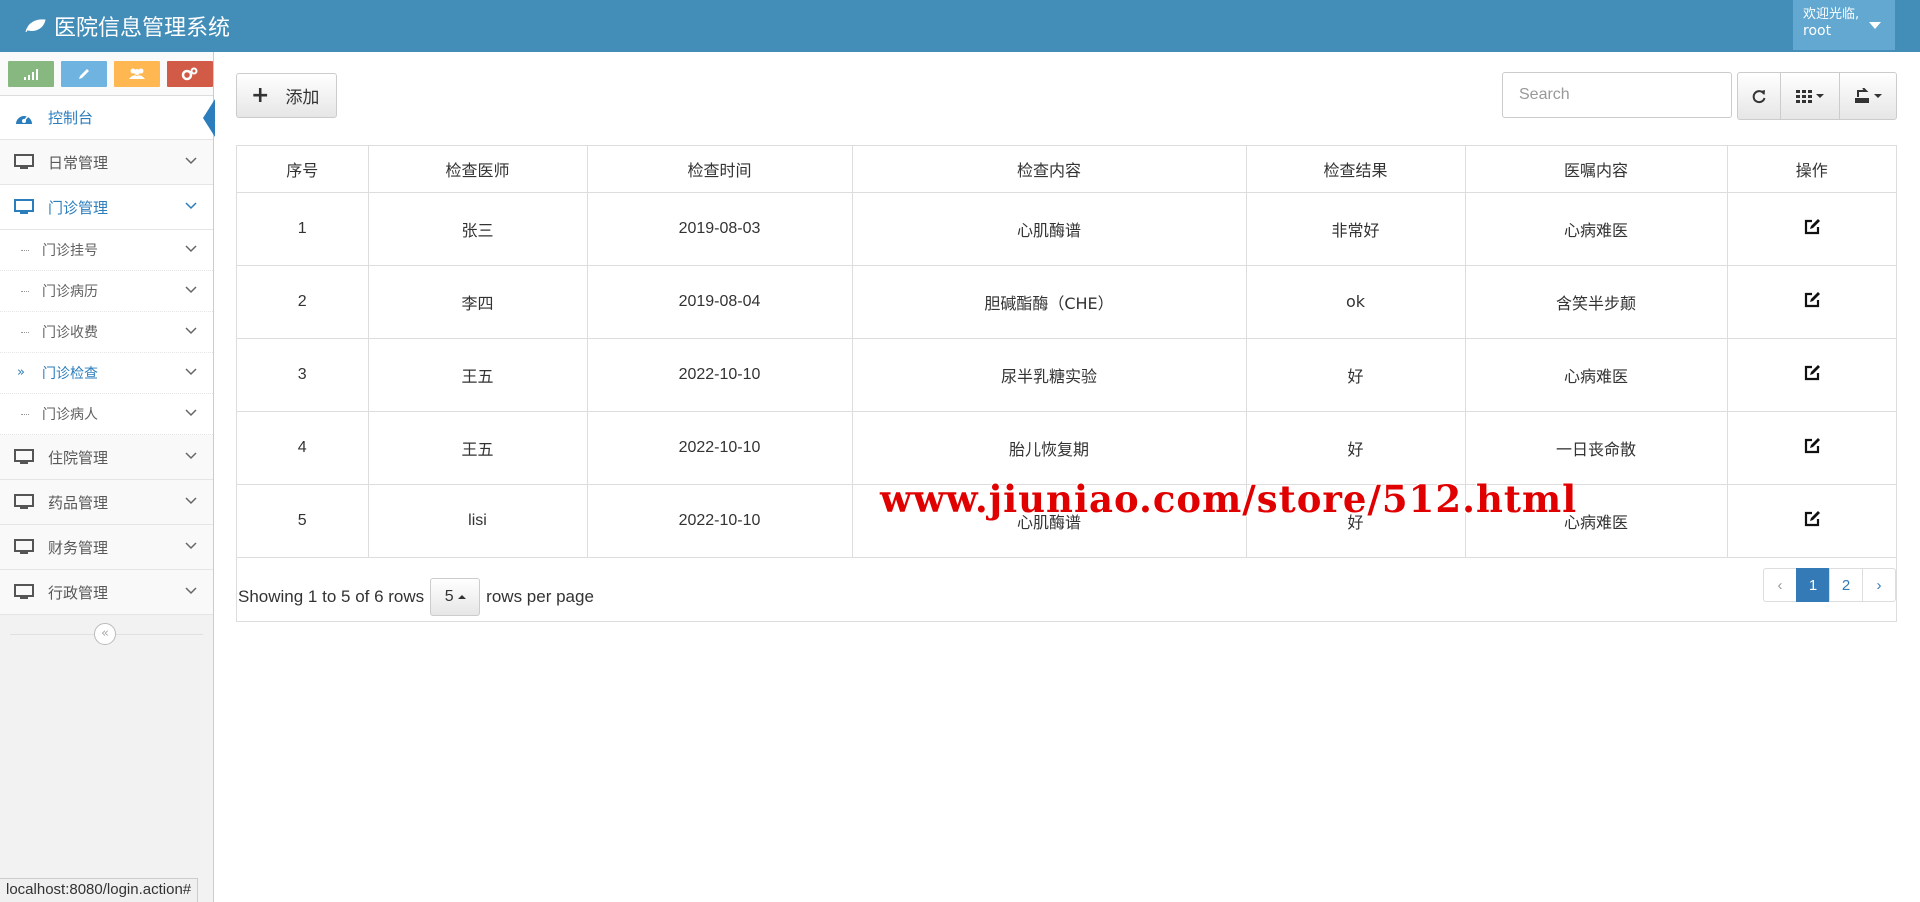 The height and width of the screenshot is (902, 1920). What do you see at coordinates (1596, 448) in the screenshot?
I see `cell-advice: 一日丧命散` at bounding box center [1596, 448].